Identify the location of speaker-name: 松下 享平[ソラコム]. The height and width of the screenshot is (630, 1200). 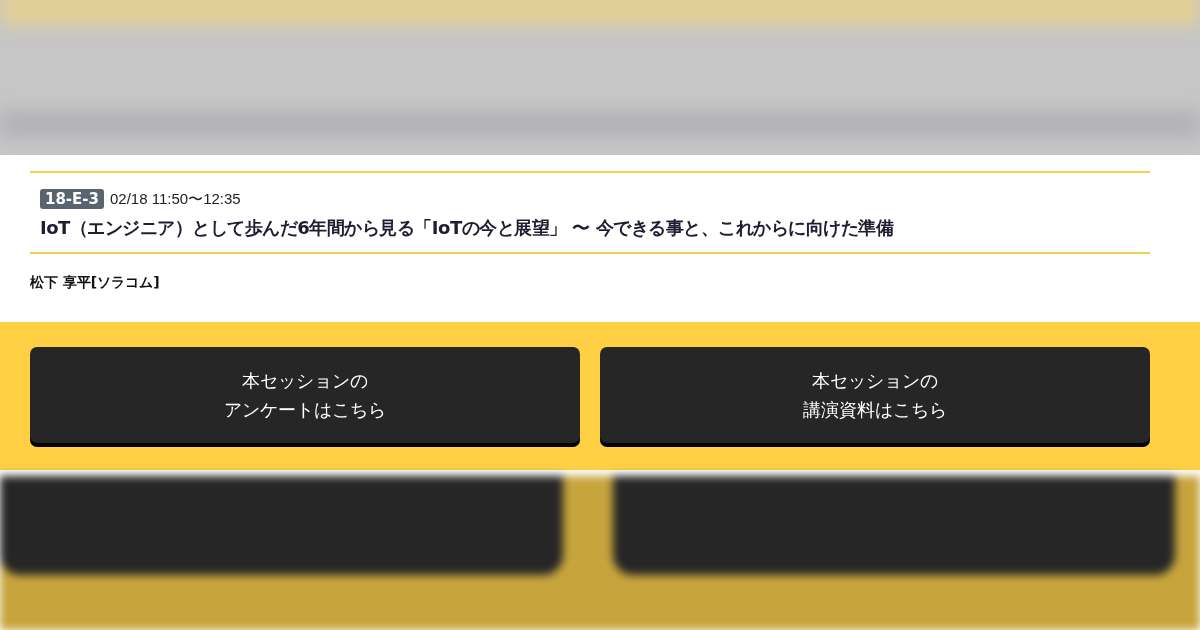
(95, 283).